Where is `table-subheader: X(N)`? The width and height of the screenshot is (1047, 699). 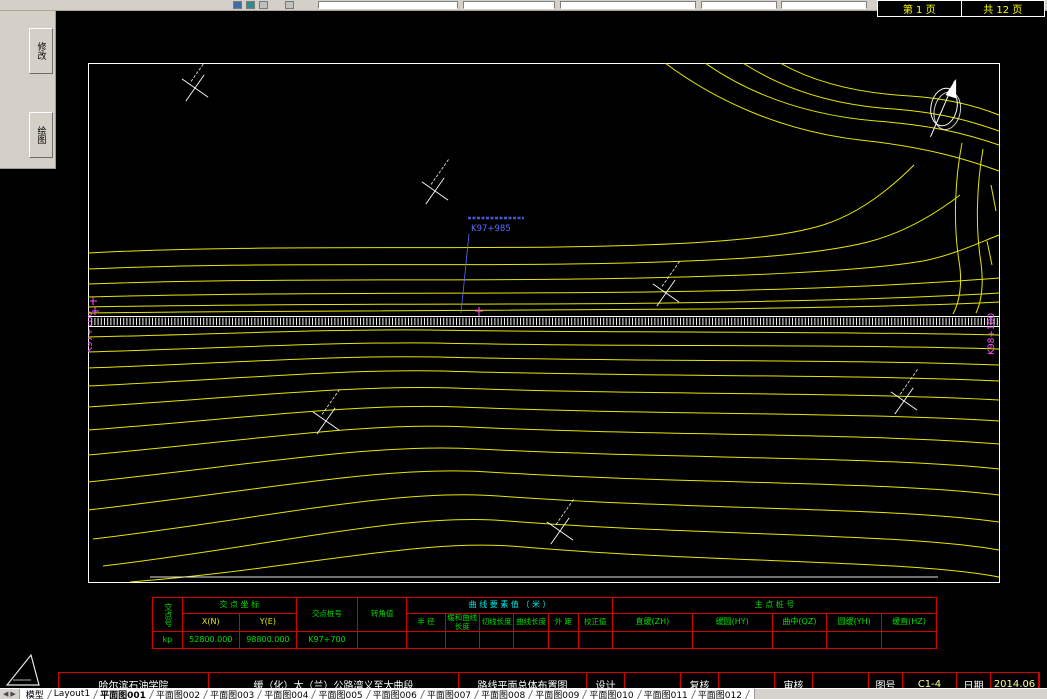
table-subheader: X(N) is located at coordinates (210, 622).